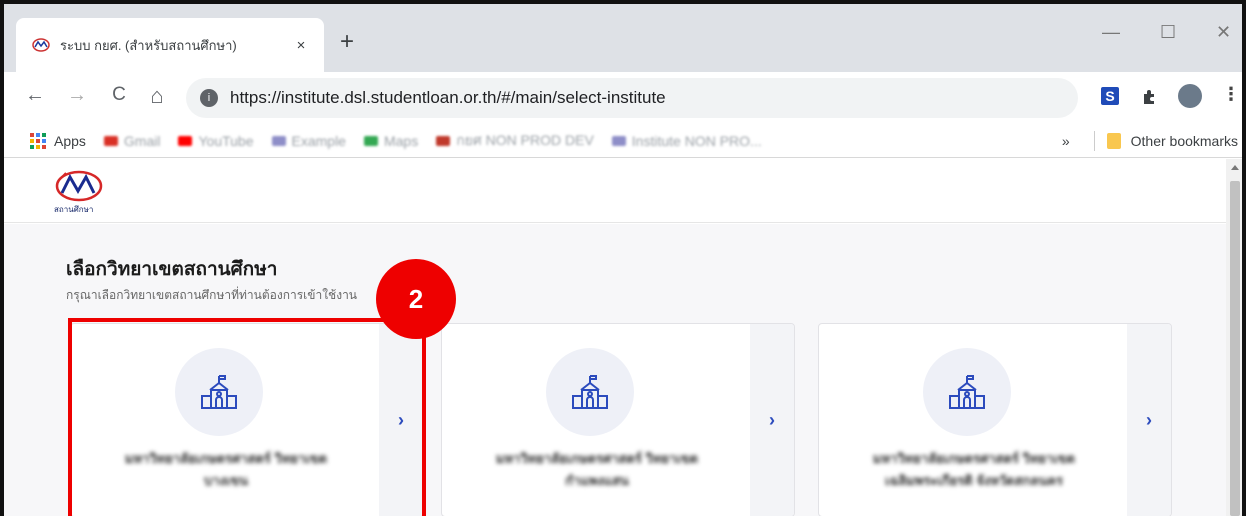  Describe the element at coordinates (148, 45) in the screenshot. I see `tab-title: ระบบ กยศ. (สำหรับสถานศึกษา)` at that location.